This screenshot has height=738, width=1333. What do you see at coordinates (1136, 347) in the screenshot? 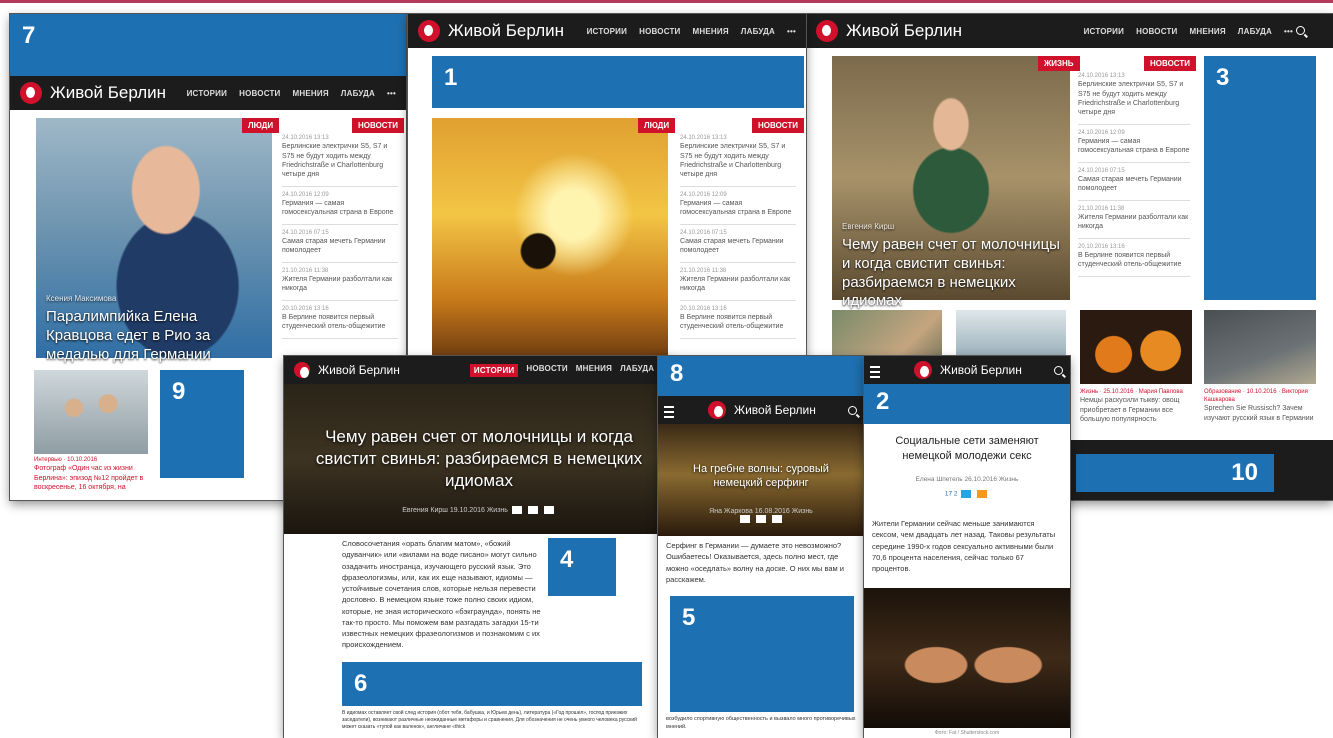
I see `thumb-pumpkins` at bounding box center [1136, 347].